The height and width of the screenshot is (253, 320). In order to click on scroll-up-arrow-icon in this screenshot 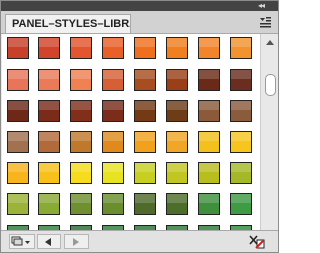, I will do `click(270, 42)`.